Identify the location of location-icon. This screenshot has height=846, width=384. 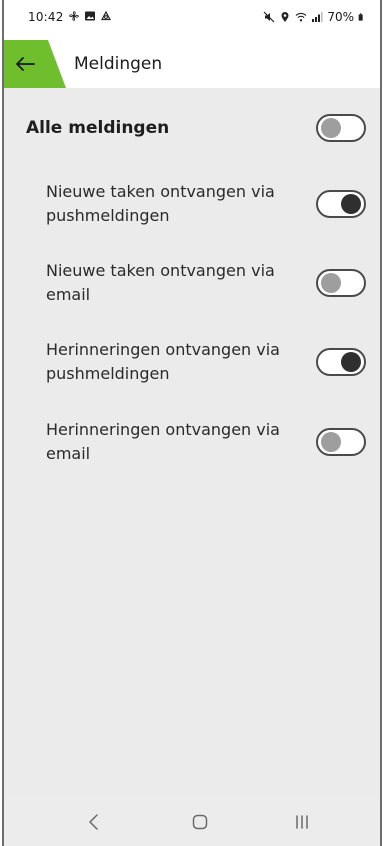
(285, 17).